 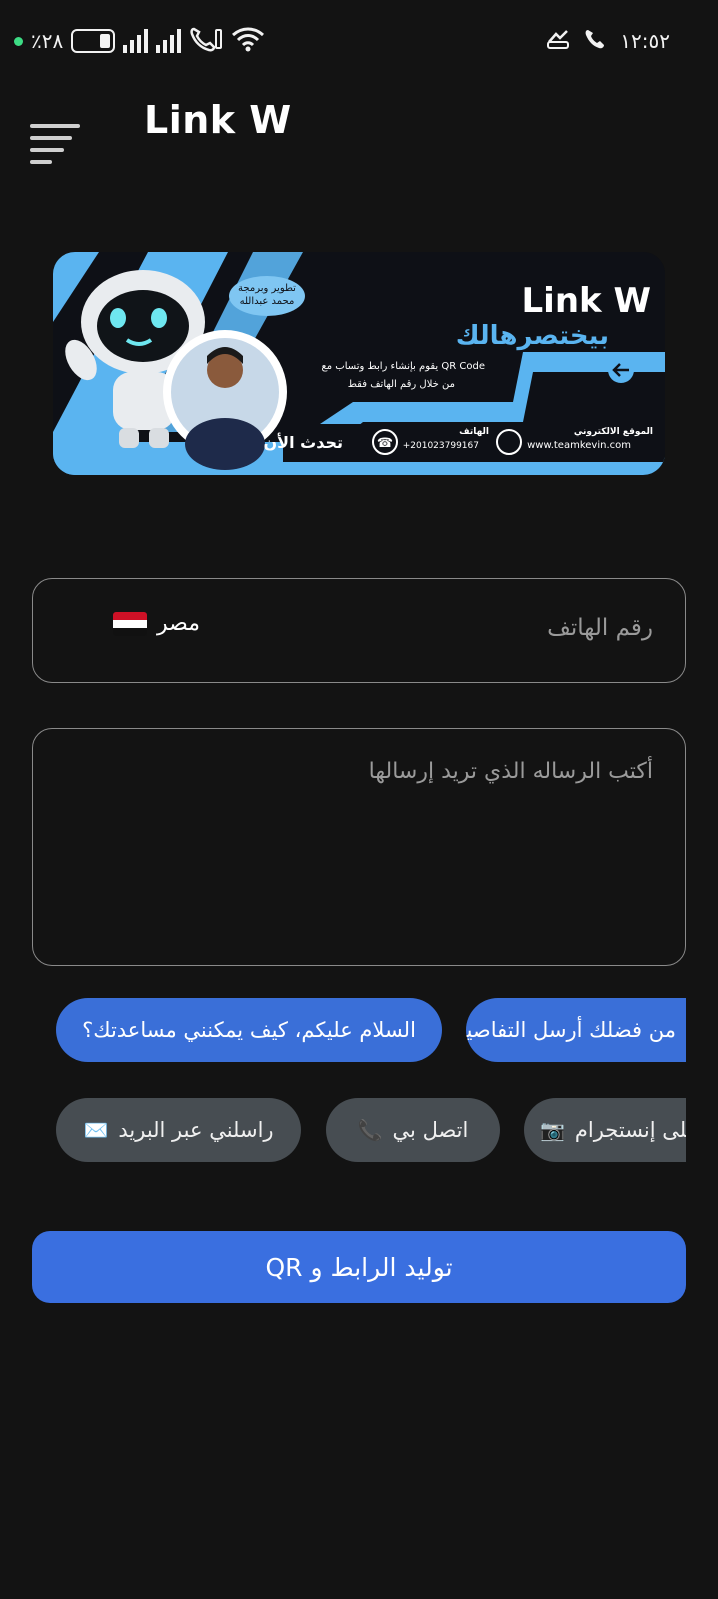 What do you see at coordinates (206, 41) in the screenshot?
I see `wifi-calling-icon` at bounding box center [206, 41].